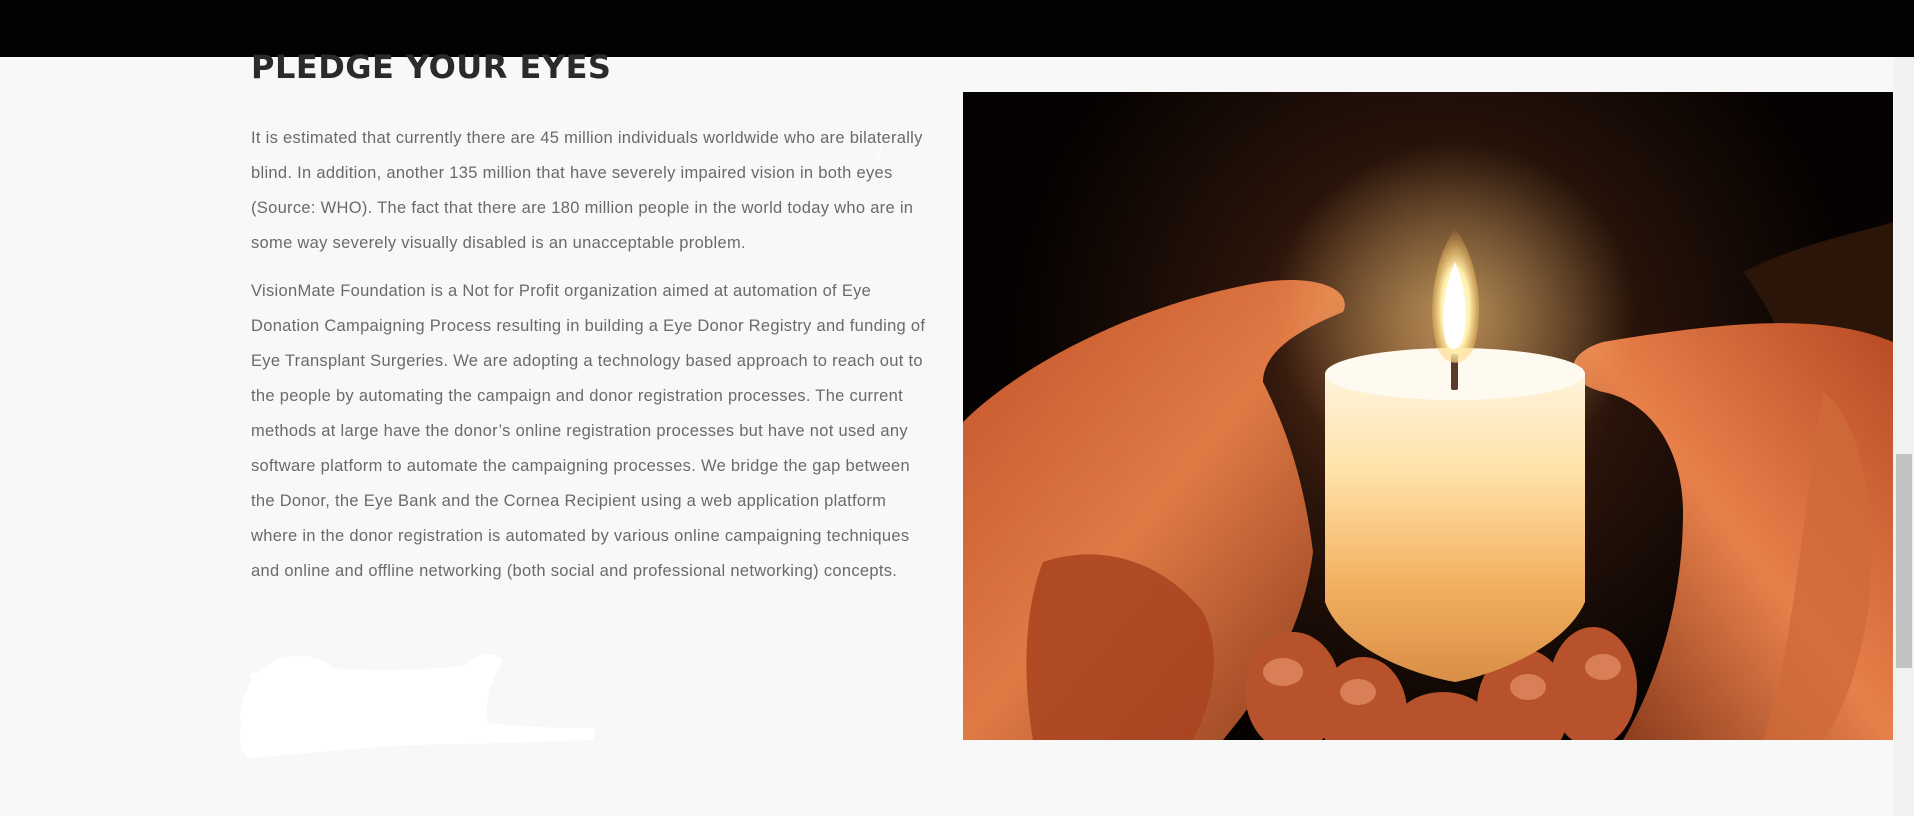  Describe the element at coordinates (417, 706) in the screenshot. I see `signature-icon` at that location.